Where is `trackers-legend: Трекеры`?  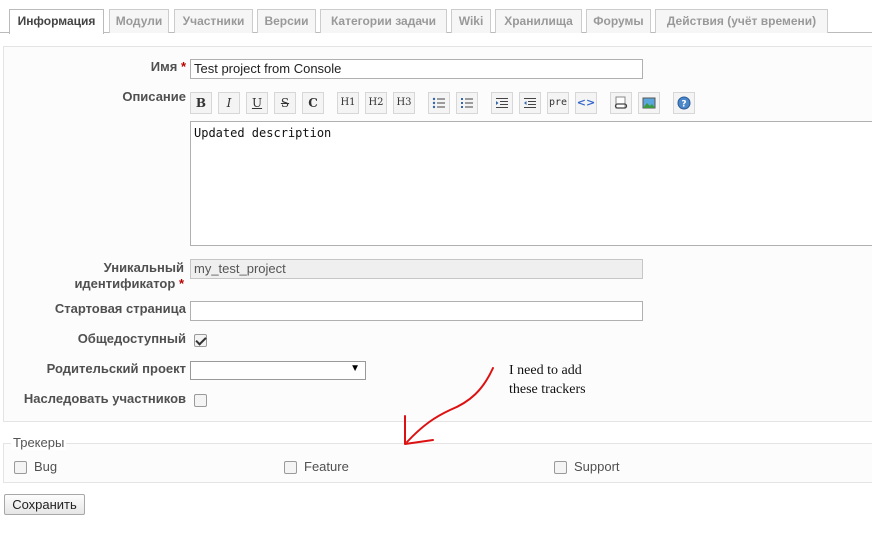 trackers-legend: Трекеры is located at coordinates (39, 442).